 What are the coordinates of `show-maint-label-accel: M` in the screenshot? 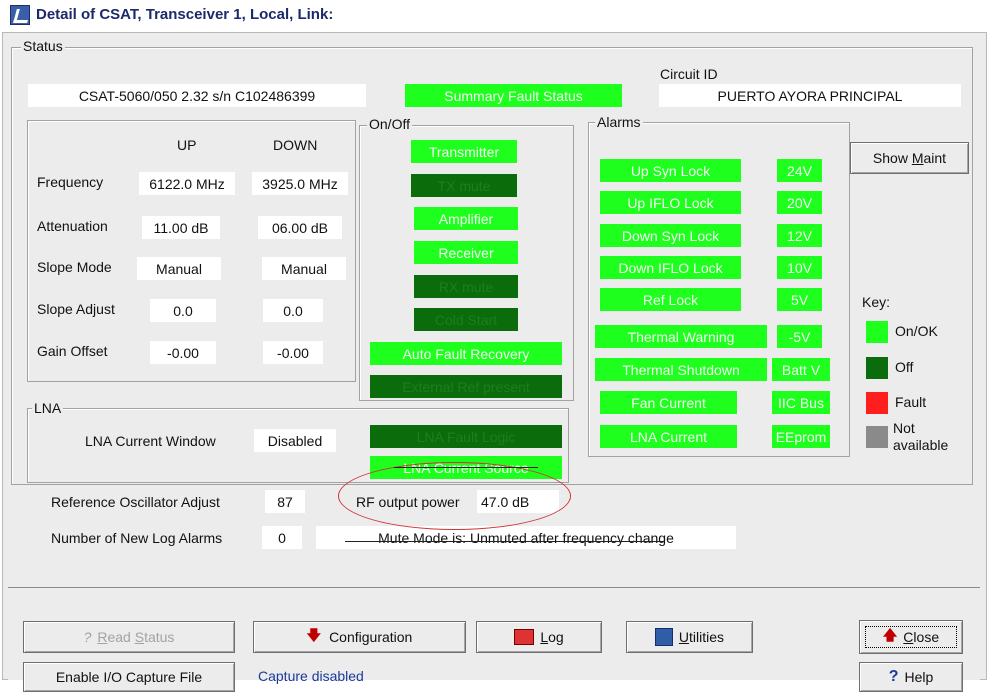 It's located at (917, 158).